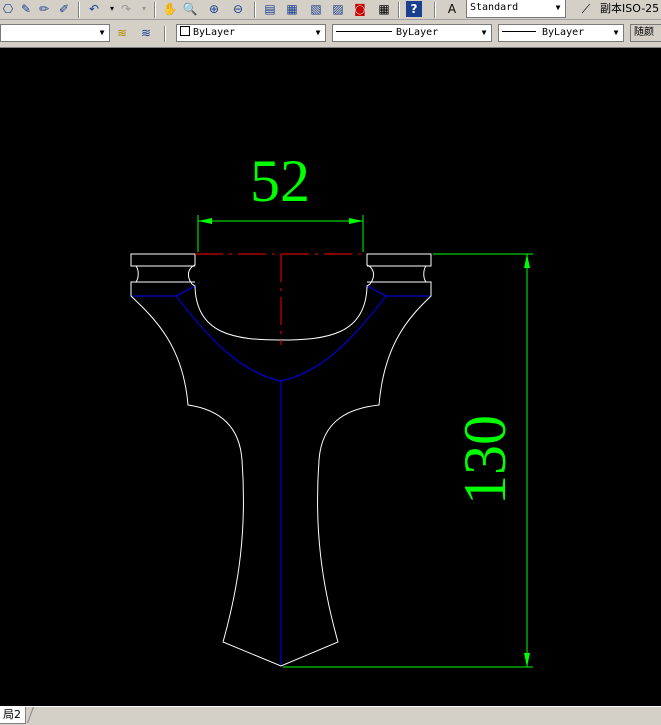 This screenshot has width=661, height=725. What do you see at coordinates (563, 32) in the screenshot?
I see `lineweight-value: ByLayer` at bounding box center [563, 32].